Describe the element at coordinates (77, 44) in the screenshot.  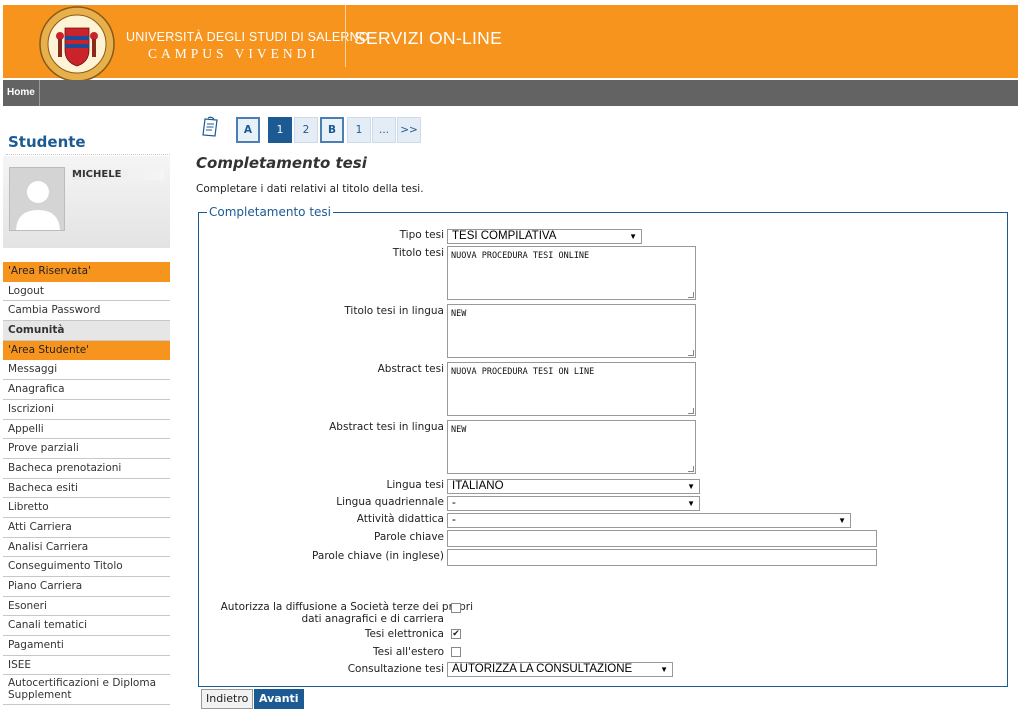
I see `university-seal-logo` at that location.